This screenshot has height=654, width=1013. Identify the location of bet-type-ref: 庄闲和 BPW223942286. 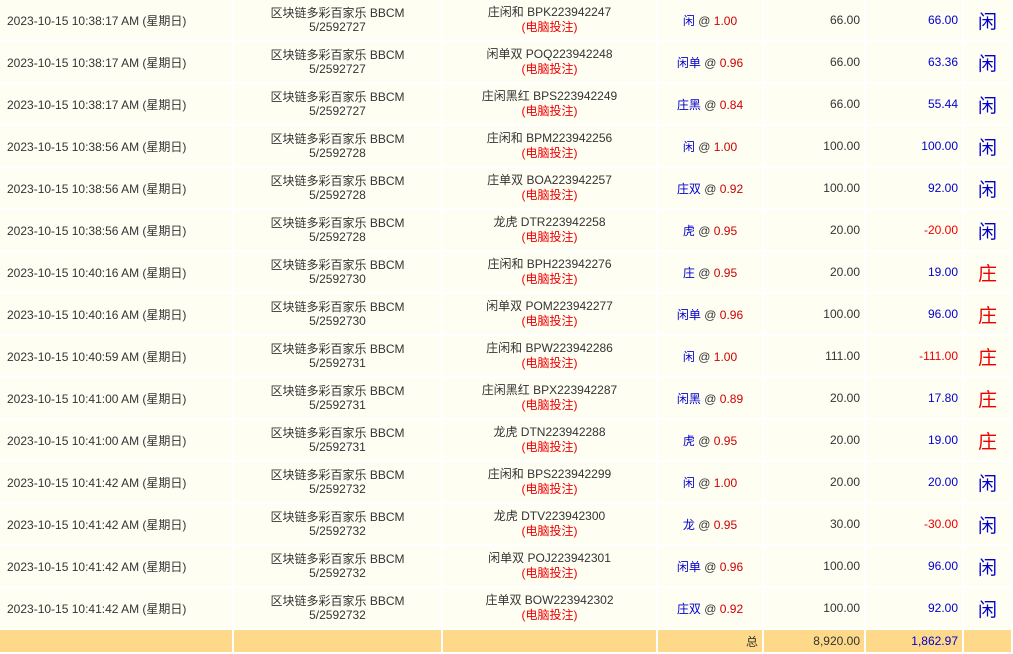
(549, 348).